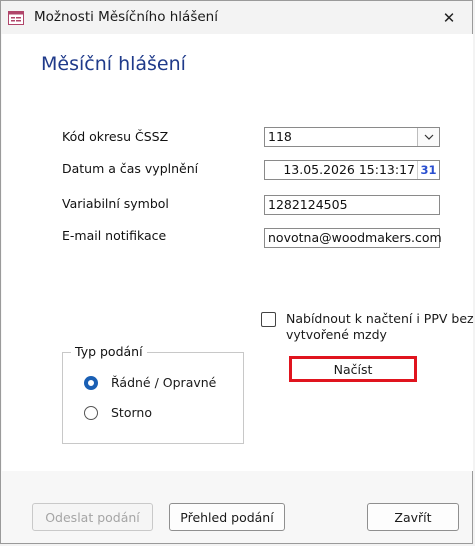  What do you see at coordinates (131, 412) in the screenshot?
I see `radio-storno-label: Storno` at bounding box center [131, 412].